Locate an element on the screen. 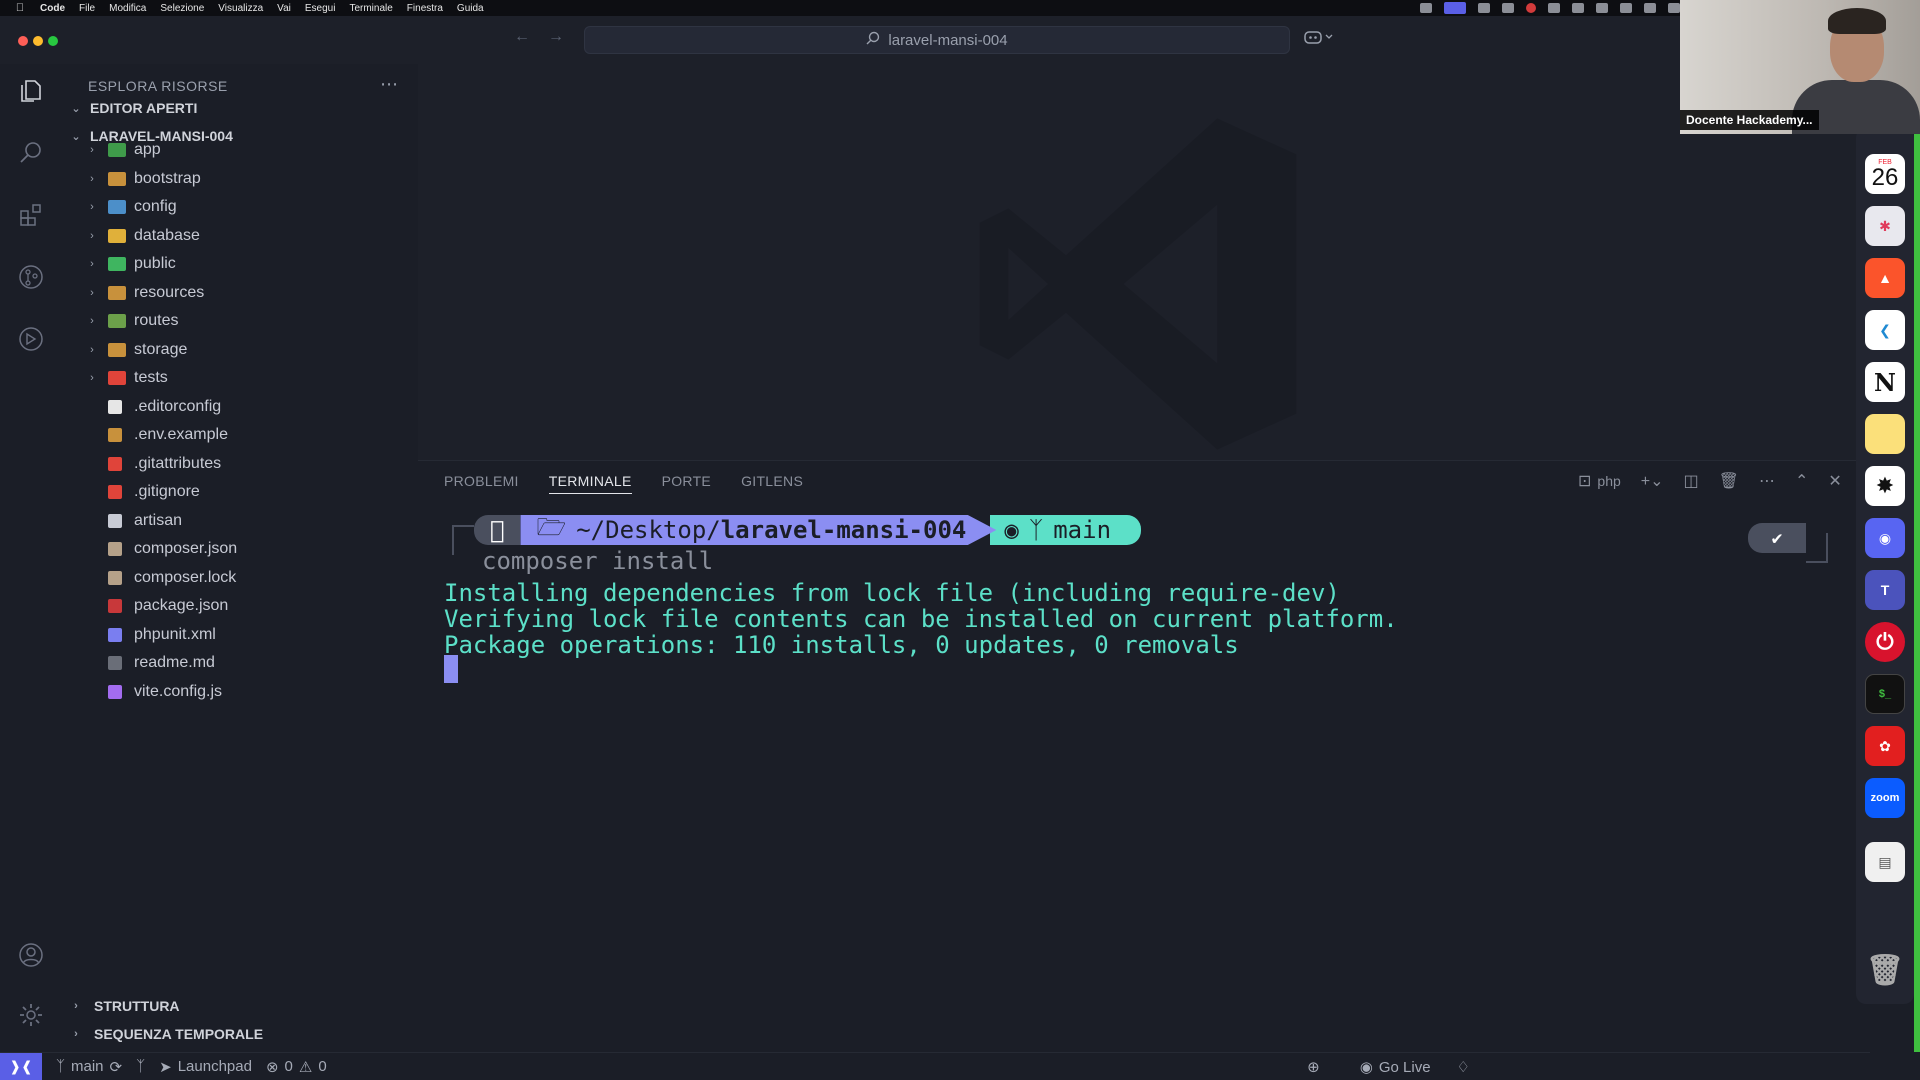 This screenshot has width=1920, height=1080. close-window-button is located at coordinates (23, 41).